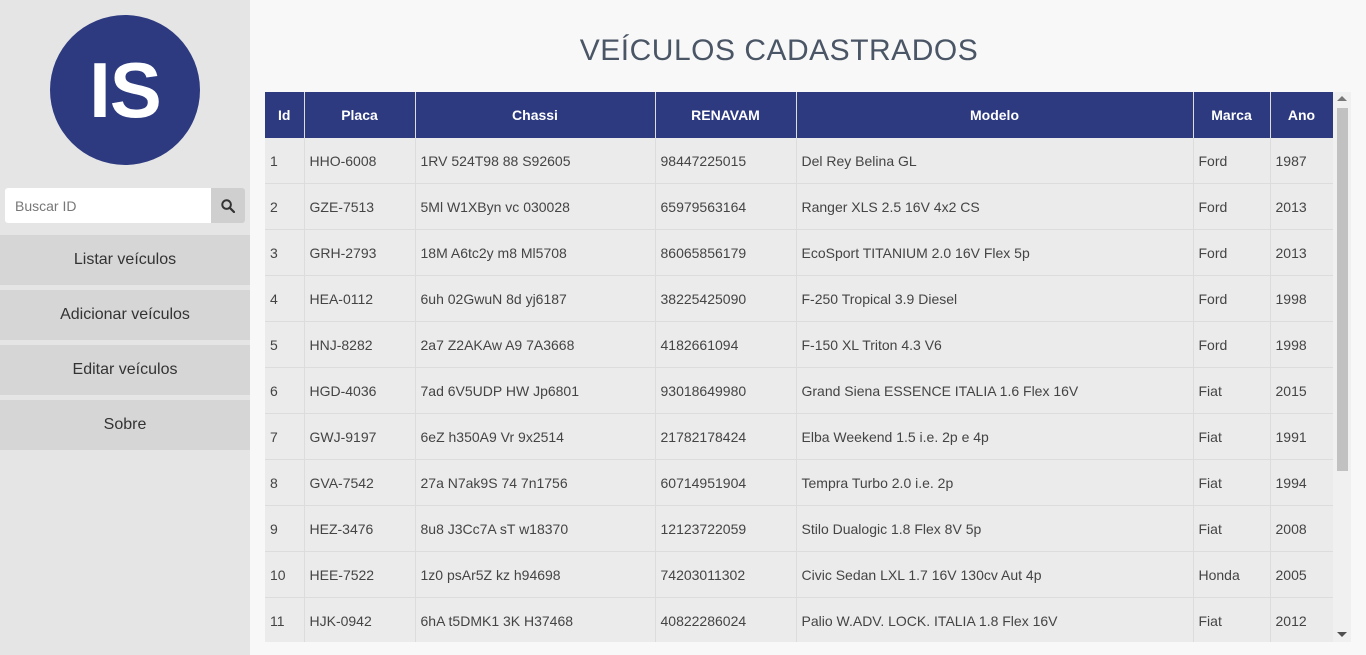 Image resolution: width=1366 pixels, height=655 pixels. What do you see at coordinates (360, 528) in the screenshot?
I see `cell-placa: HEZ-3476` at bounding box center [360, 528].